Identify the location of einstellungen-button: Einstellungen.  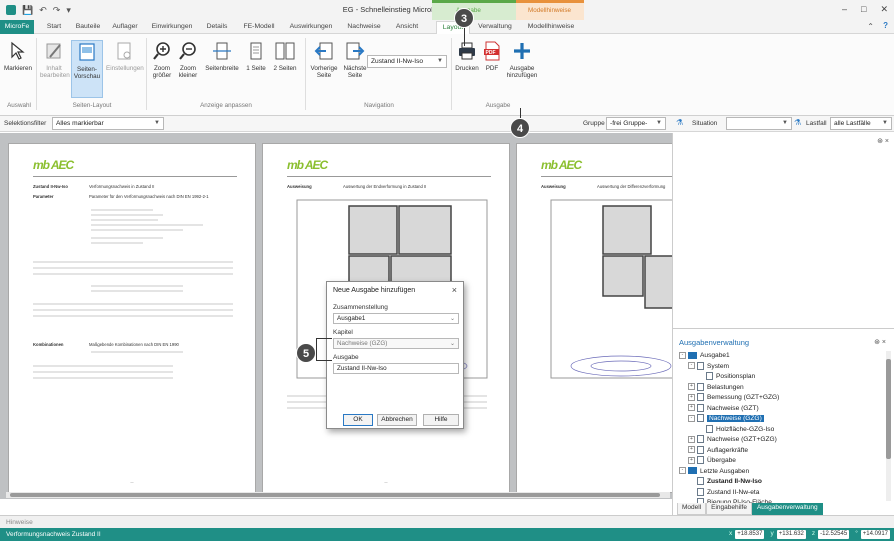
(125, 56).